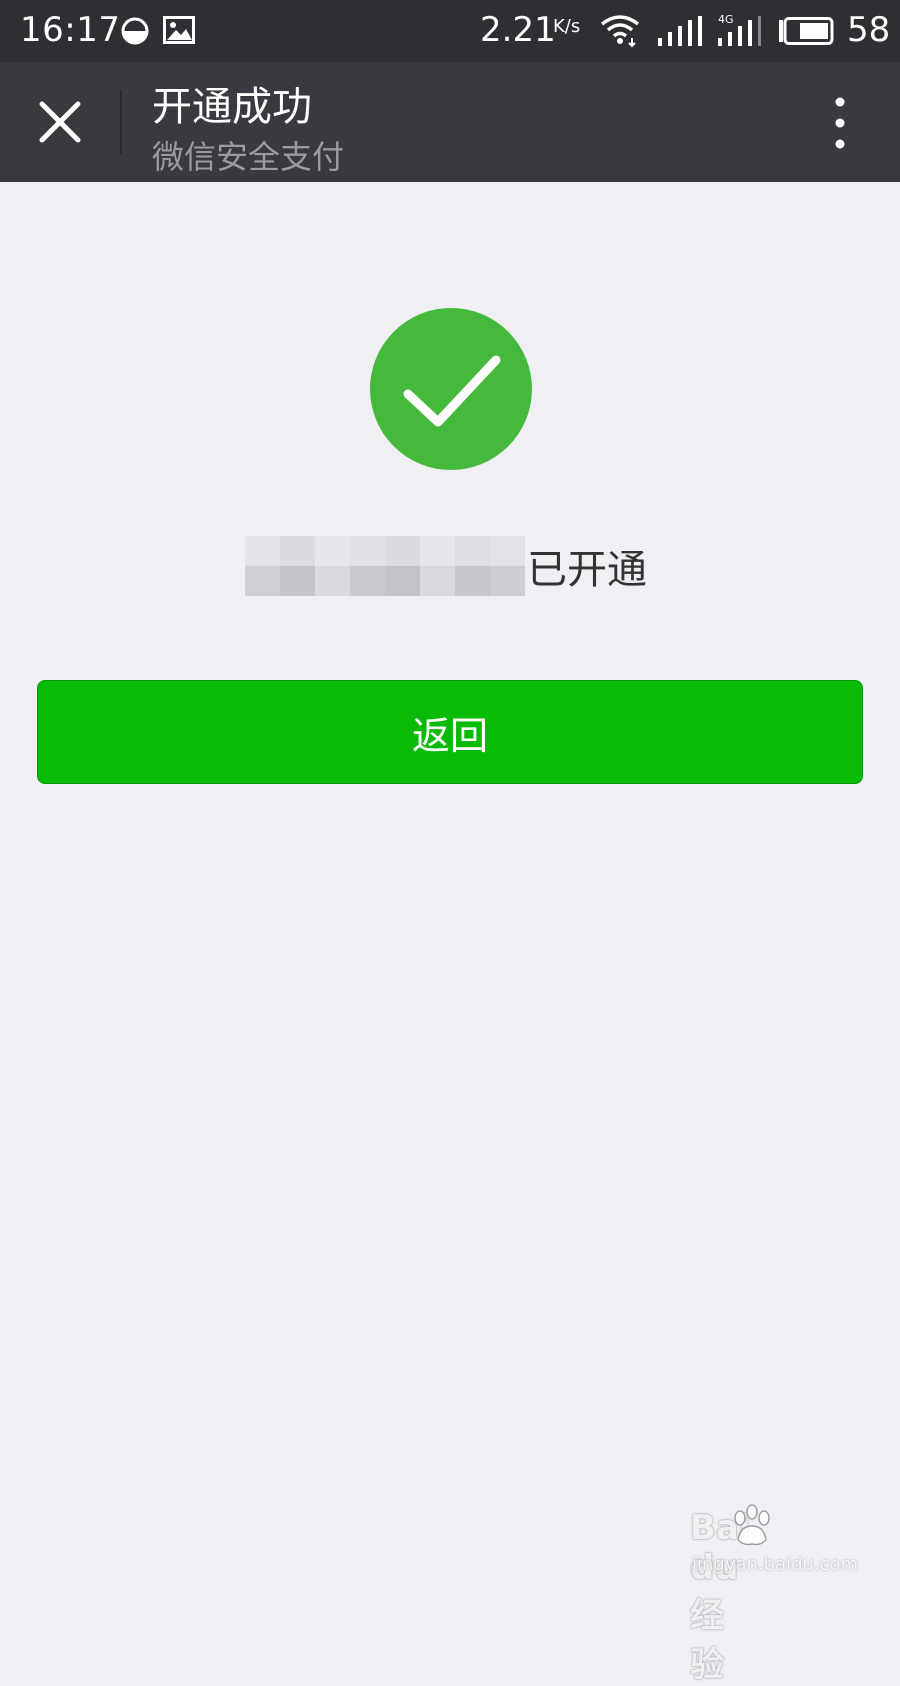 Image resolution: width=900 pixels, height=1686 pixels. Describe the element at coordinates (70, 30) in the screenshot. I see `status-time: 16:17` at that location.